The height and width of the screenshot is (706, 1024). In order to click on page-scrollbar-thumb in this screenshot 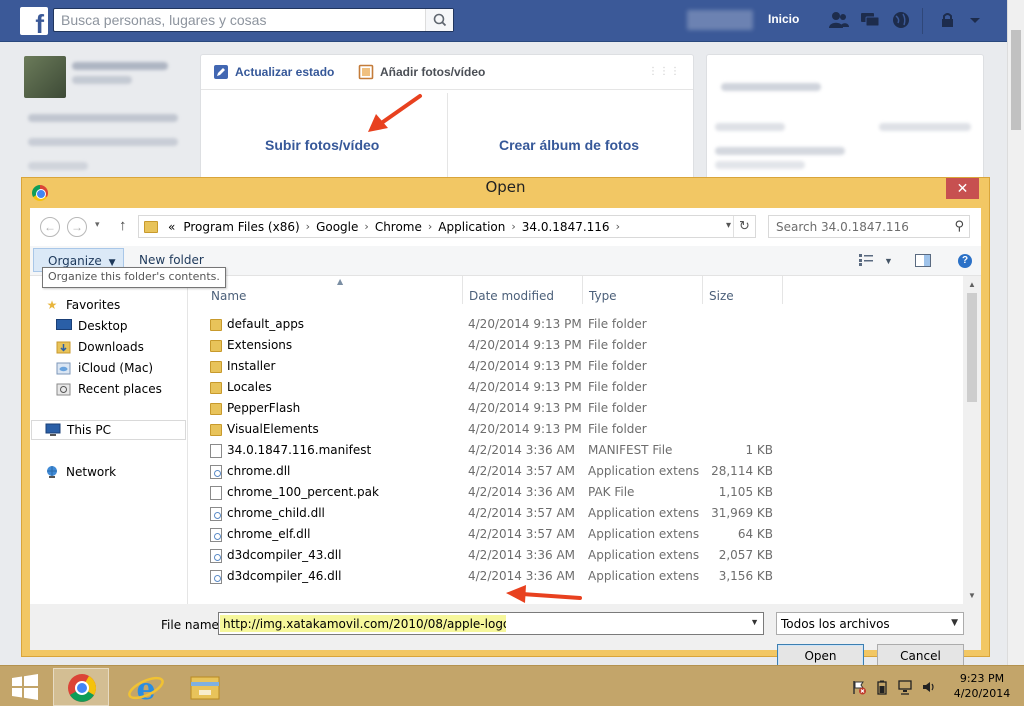, I will do `click(1016, 80)`.